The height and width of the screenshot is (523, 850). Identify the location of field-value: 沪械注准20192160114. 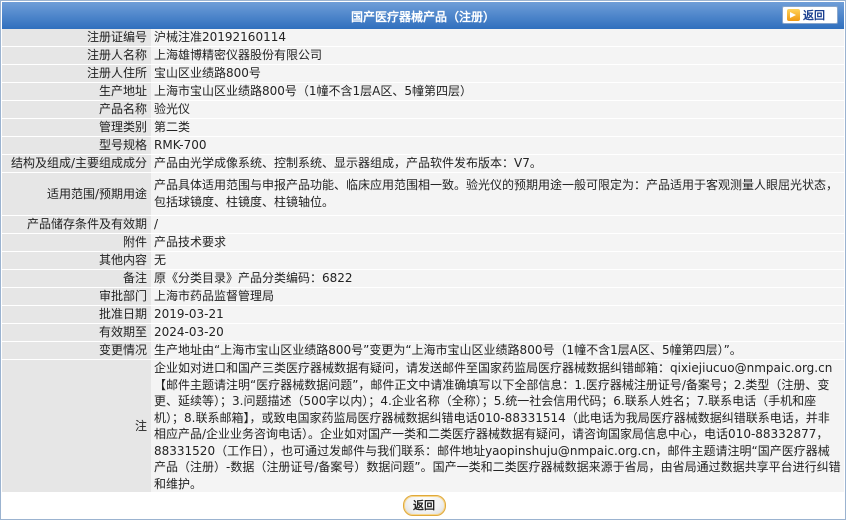
(497, 38).